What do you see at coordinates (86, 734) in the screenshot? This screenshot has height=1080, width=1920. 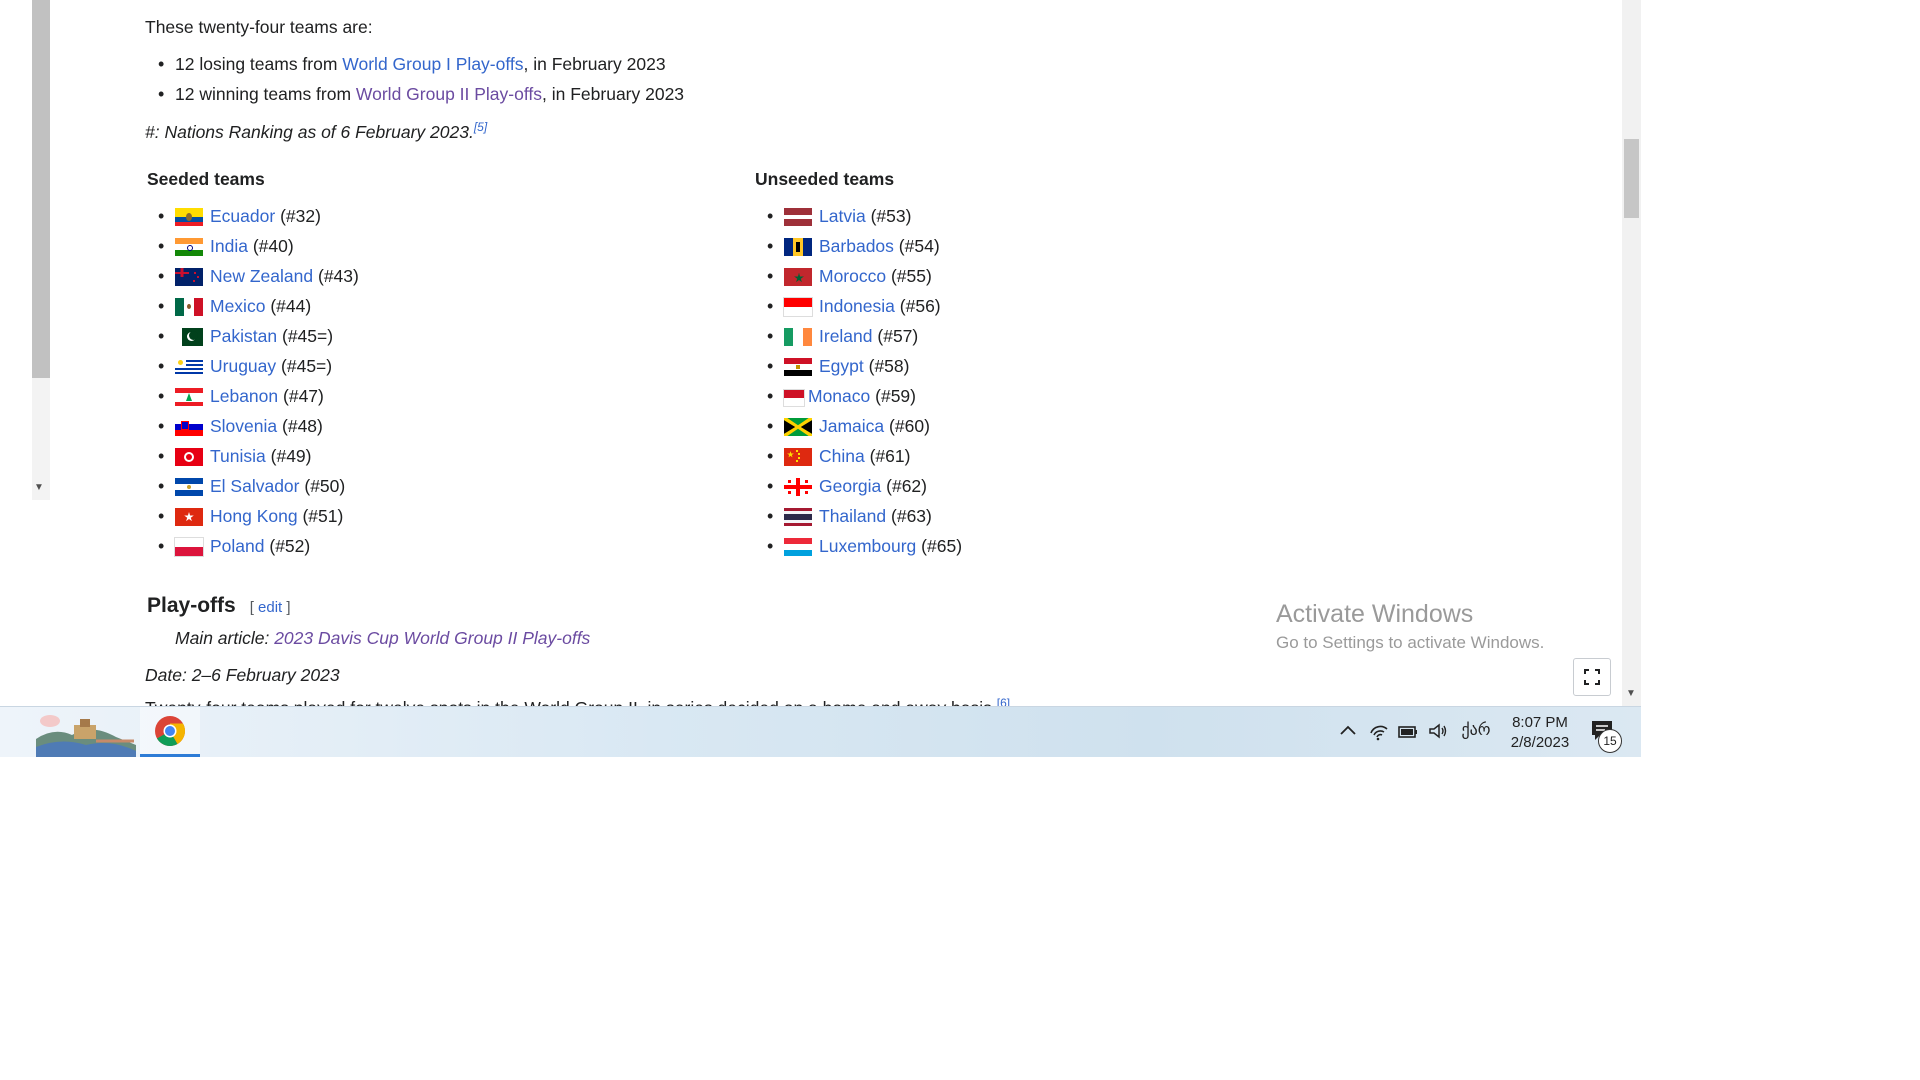 I see `widgets-button` at bounding box center [86, 734].